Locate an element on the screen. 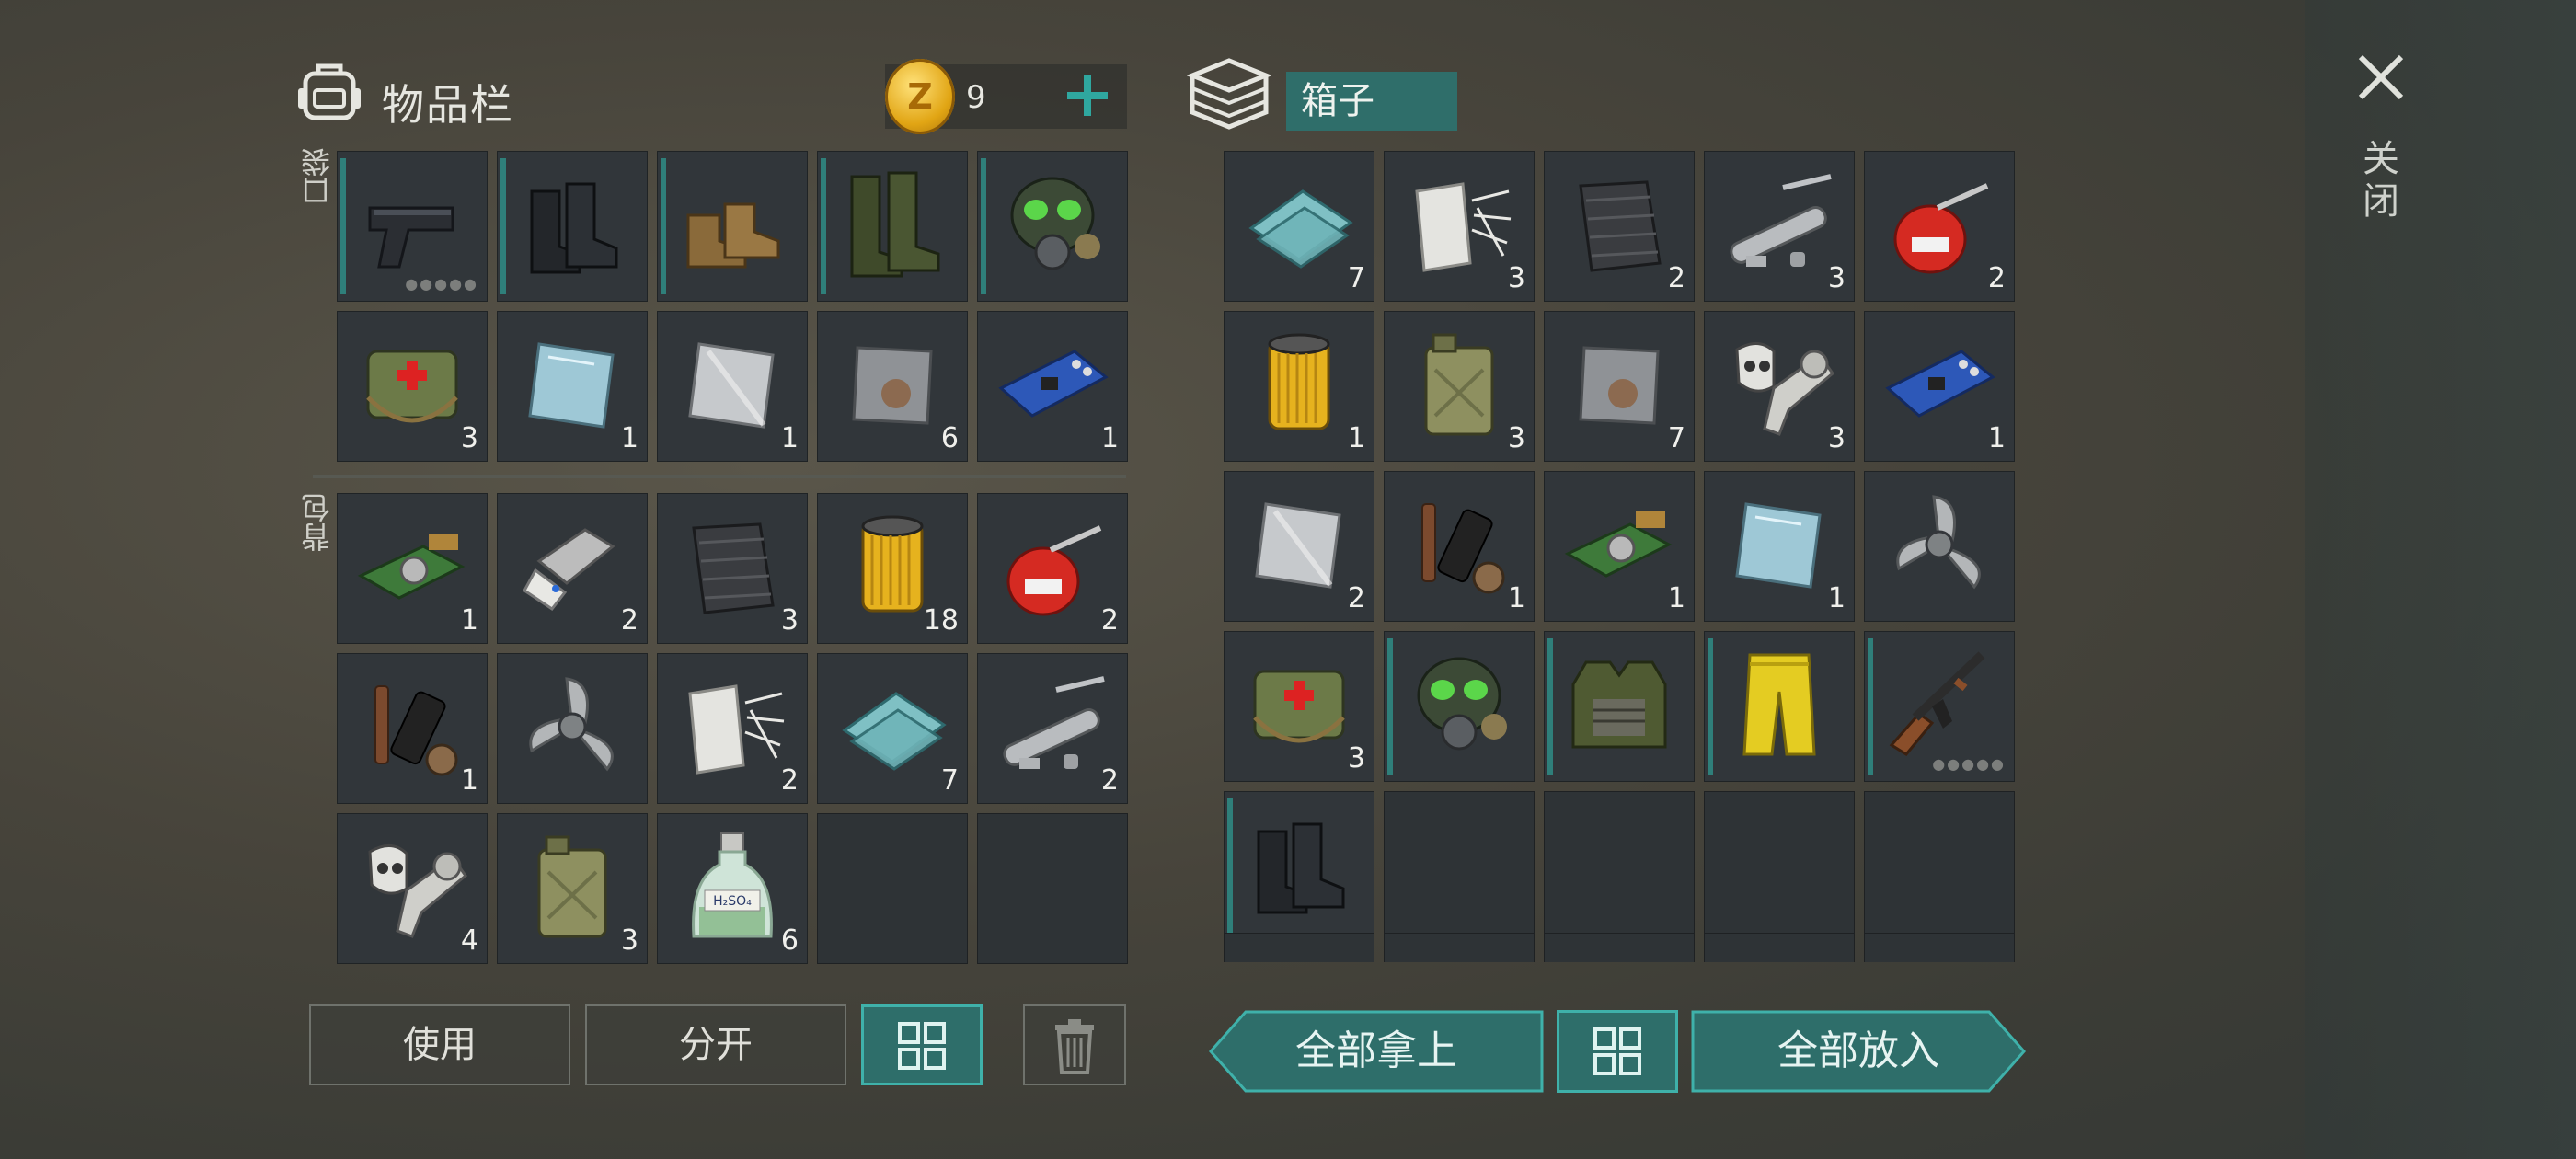  backpack-slot is located at coordinates (572, 728).